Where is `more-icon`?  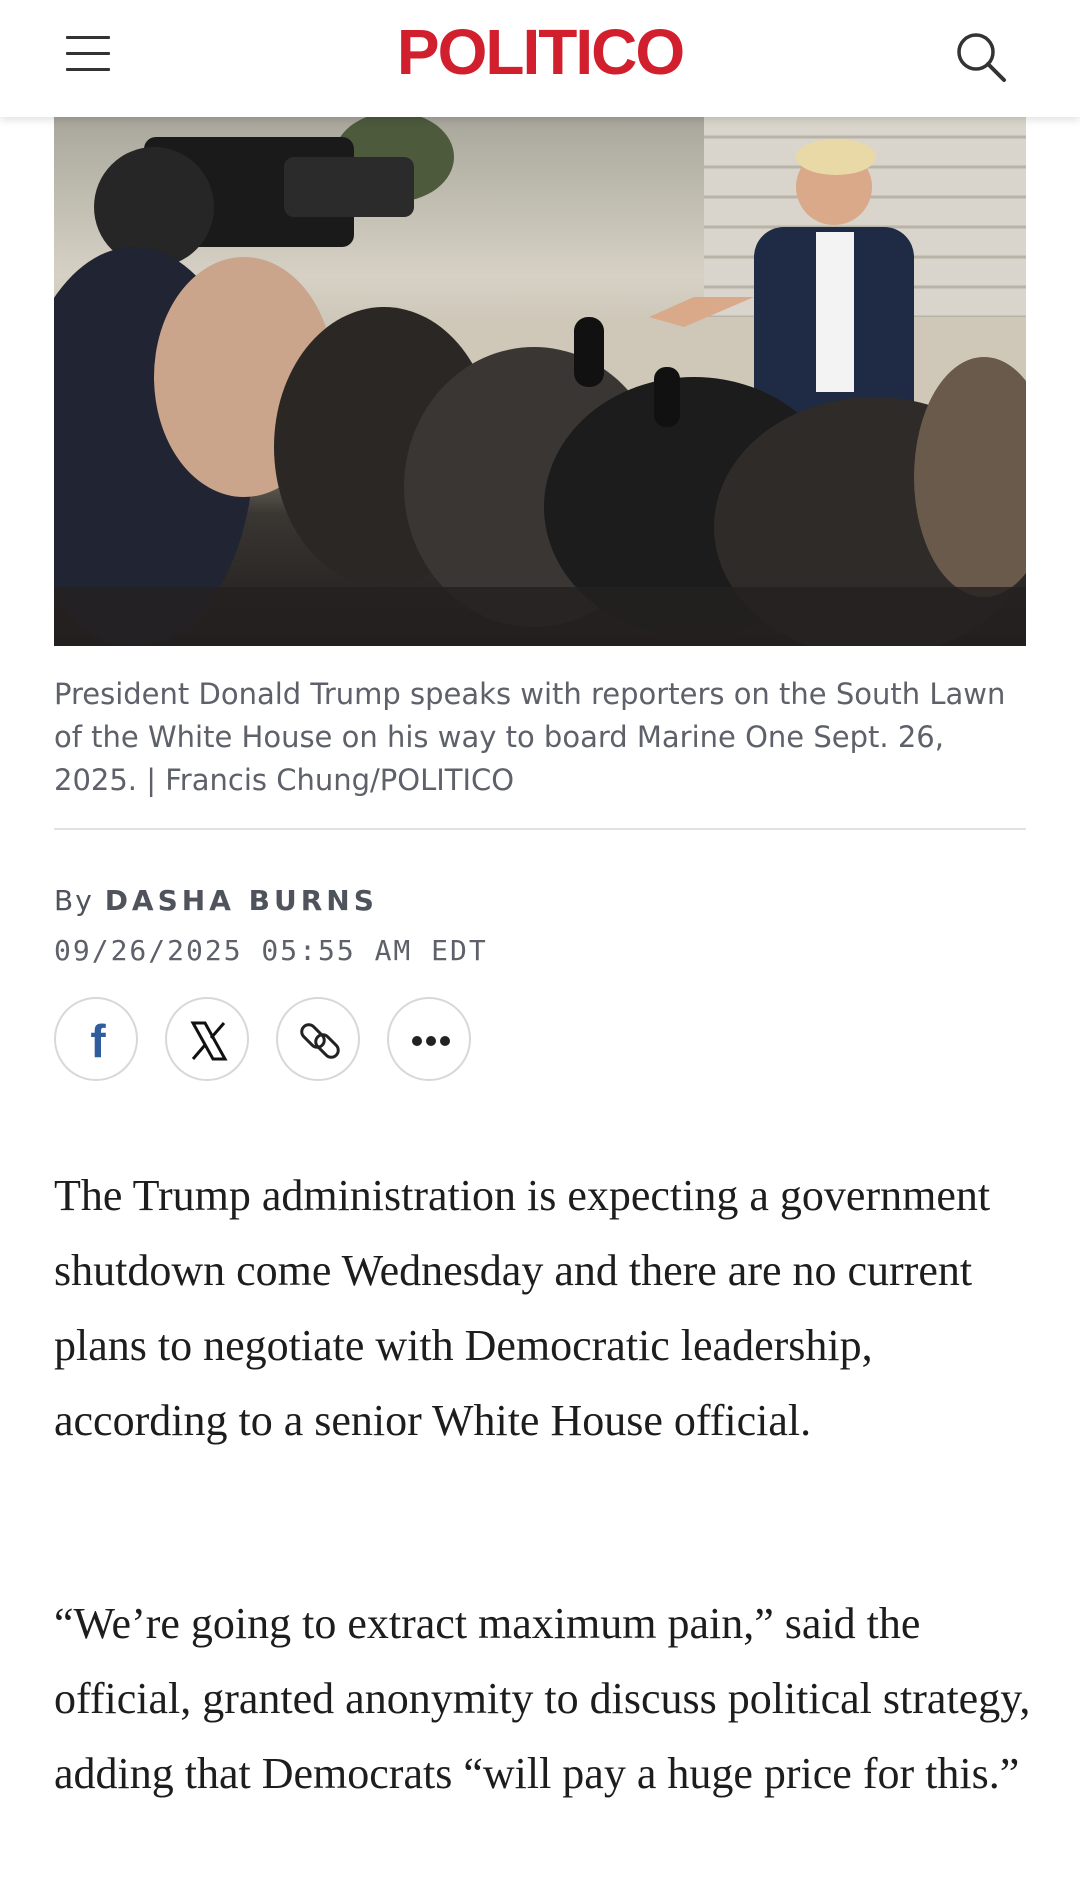
more-icon is located at coordinates (431, 1041).